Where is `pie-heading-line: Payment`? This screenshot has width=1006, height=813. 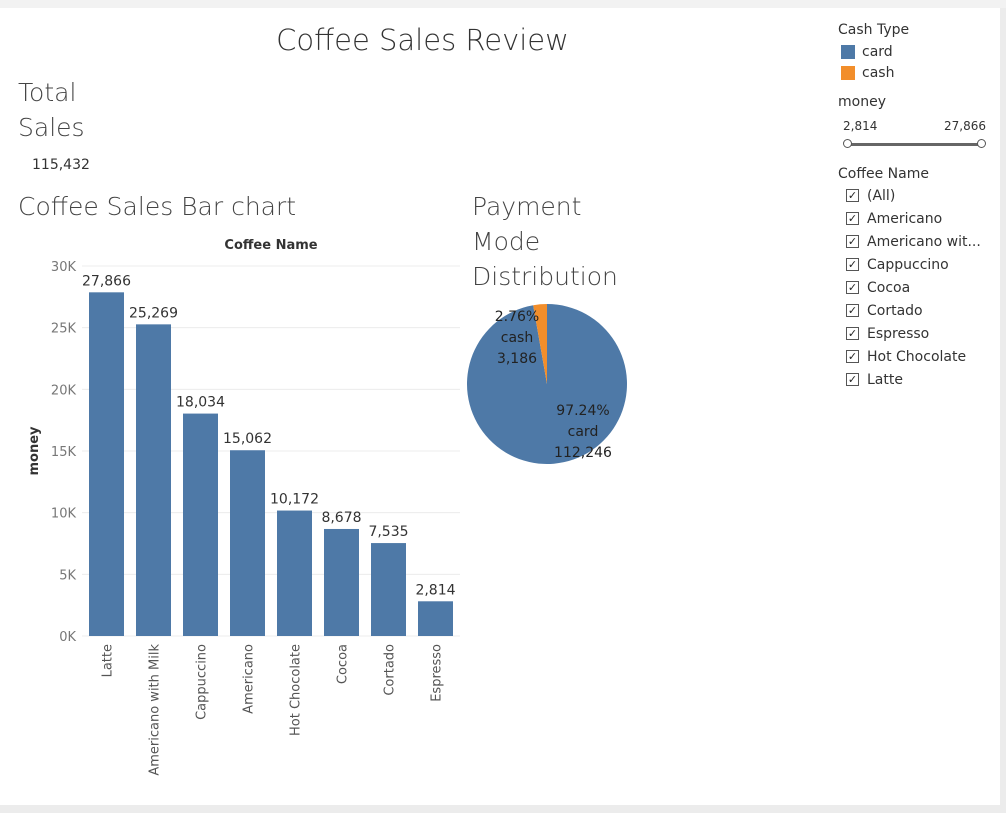 pie-heading-line: Payment is located at coordinates (527, 206).